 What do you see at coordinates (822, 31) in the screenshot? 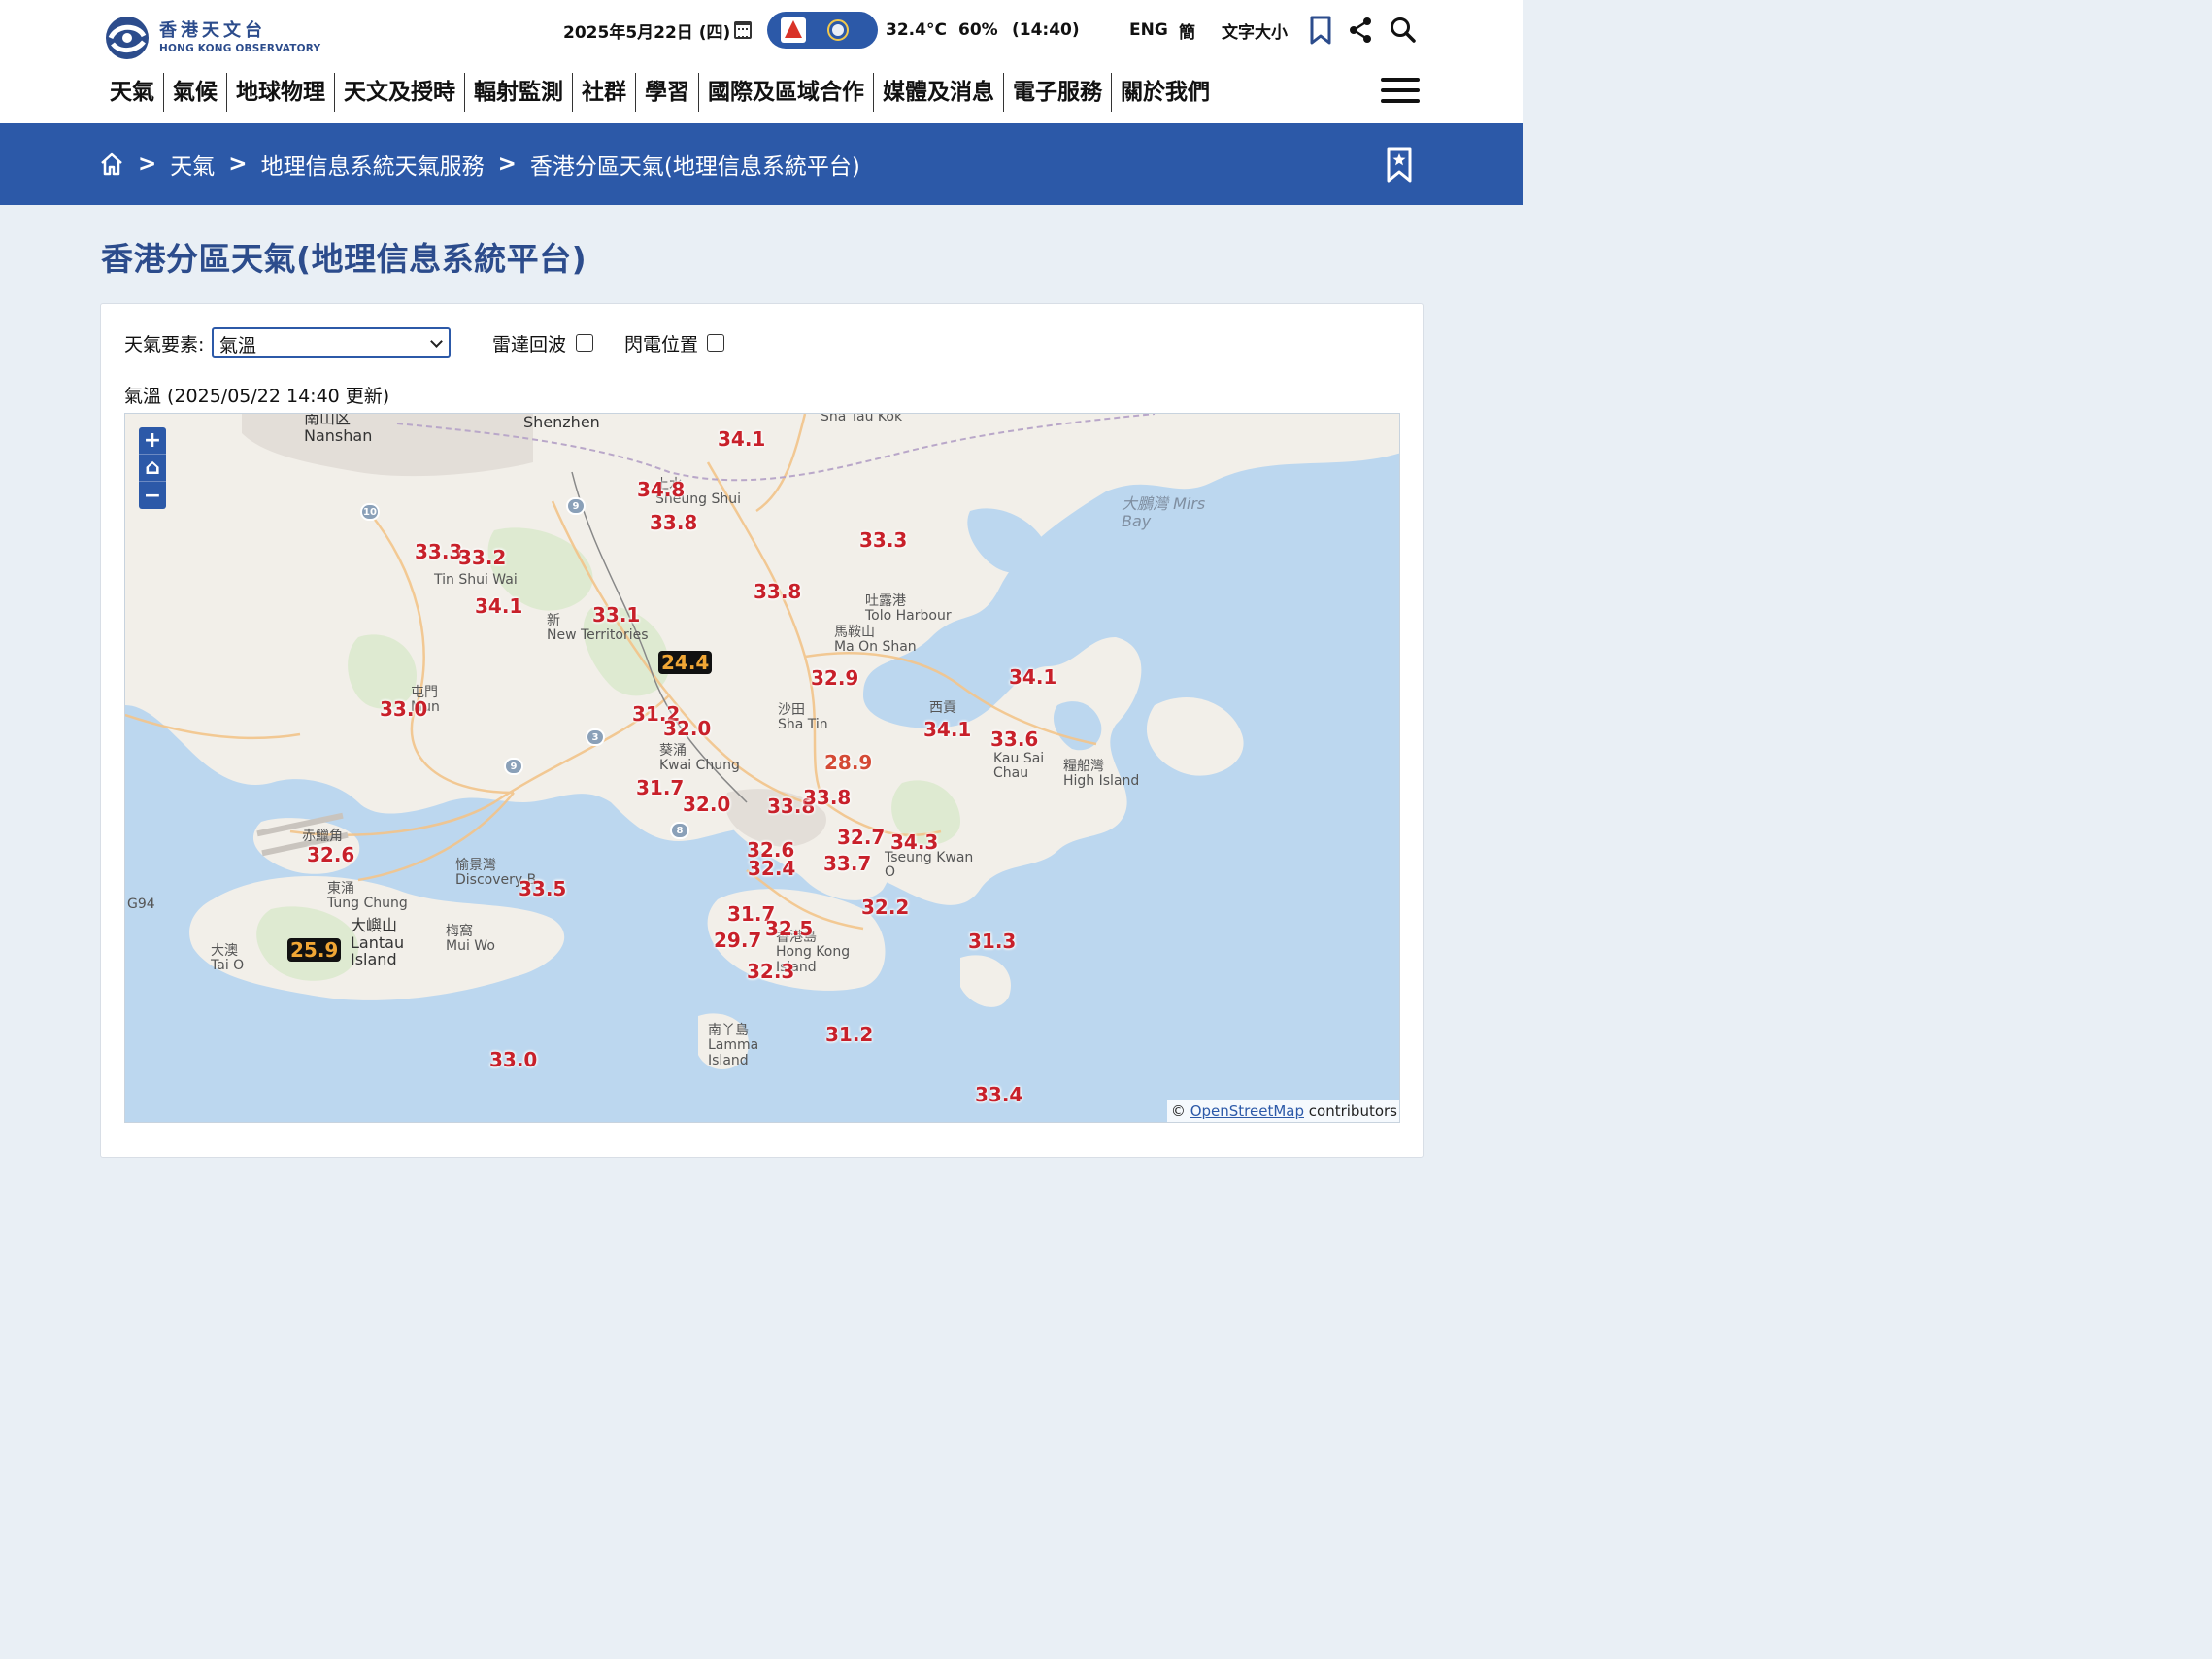
I see `weather-warning-pill` at bounding box center [822, 31].